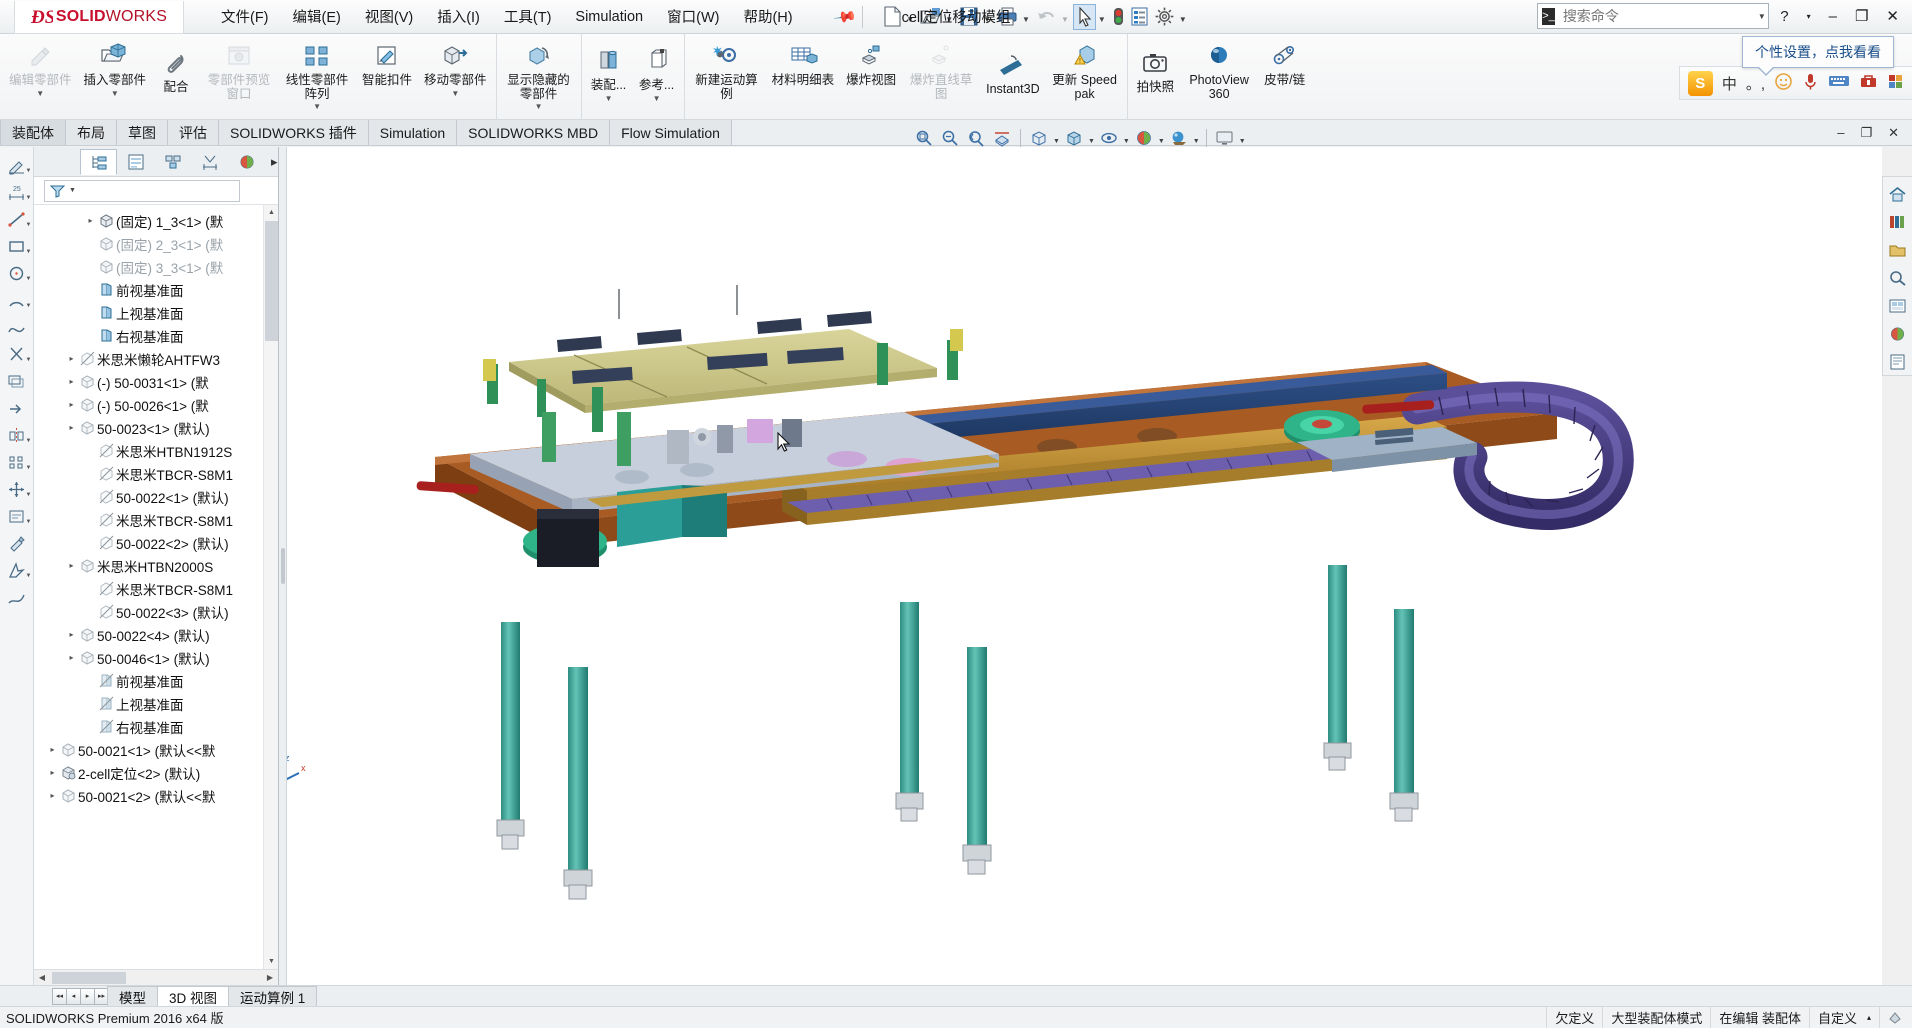 This screenshot has width=1912, height=1028. I want to click on tree-filter-box: ▼, so click(142, 190).